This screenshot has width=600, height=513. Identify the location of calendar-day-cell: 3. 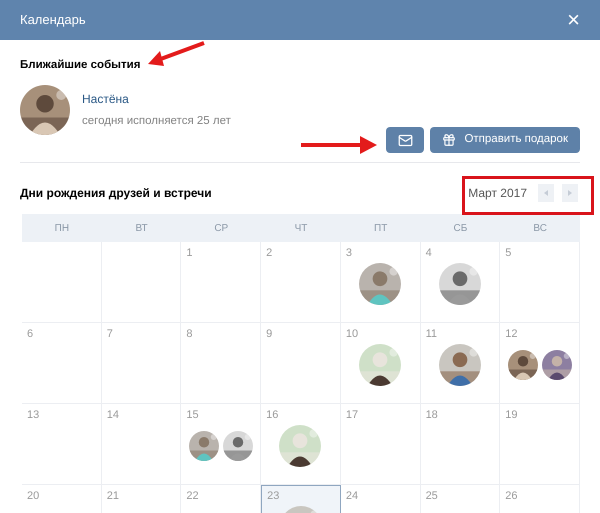
(380, 282).